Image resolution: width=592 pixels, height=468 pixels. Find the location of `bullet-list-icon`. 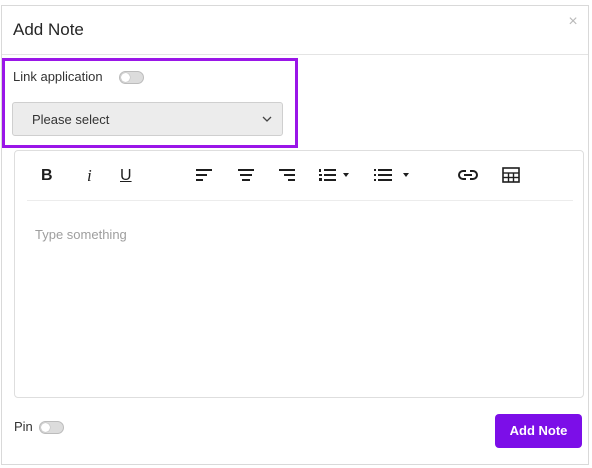

bullet-list-icon is located at coordinates (395, 177).